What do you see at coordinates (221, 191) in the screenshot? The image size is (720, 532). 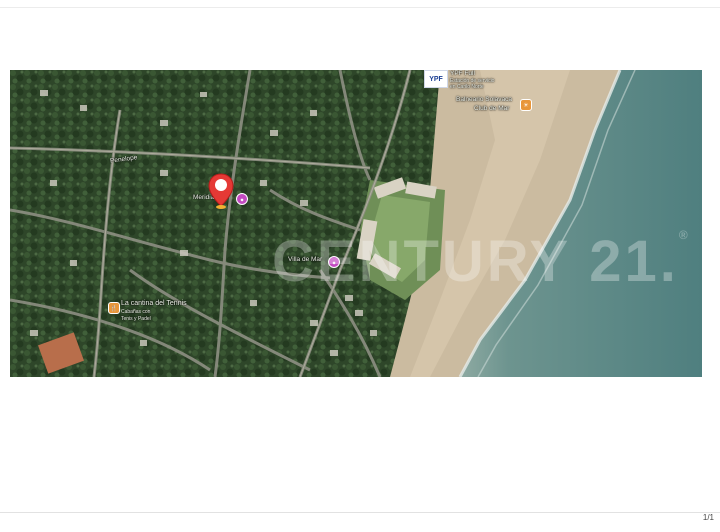 I see `map-pin-icon` at bounding box center [221, 191].